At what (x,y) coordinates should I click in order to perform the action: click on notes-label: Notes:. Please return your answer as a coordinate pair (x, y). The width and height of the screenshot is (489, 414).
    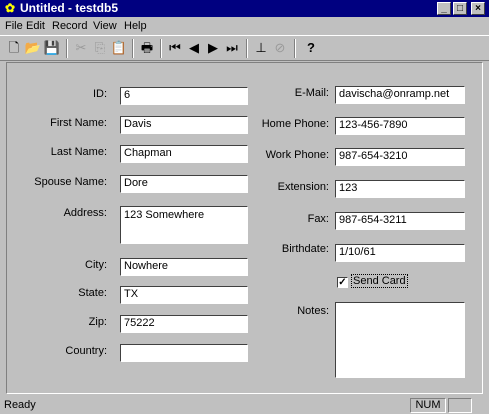
    Looking at the image, I should click on (313, 311).